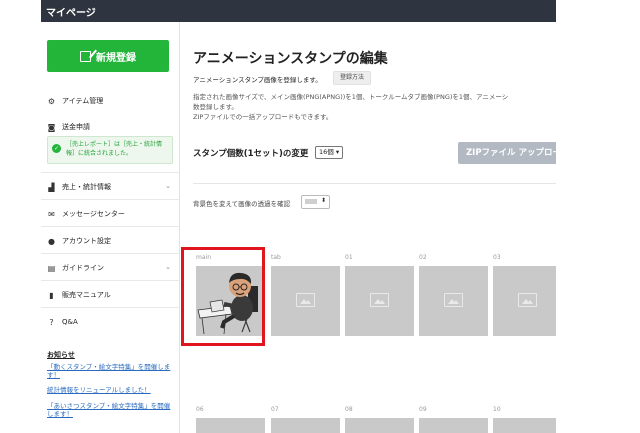 This screenshot has height=433, width=640. I want to click on tab-image-tile, so click(305, 301).